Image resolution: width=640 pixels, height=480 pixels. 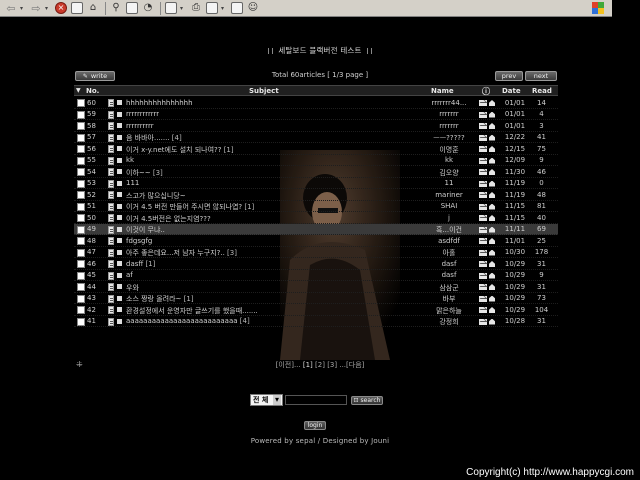 I want to click on forward-dropdown-icon: ▾, so click(x=48, y=8).